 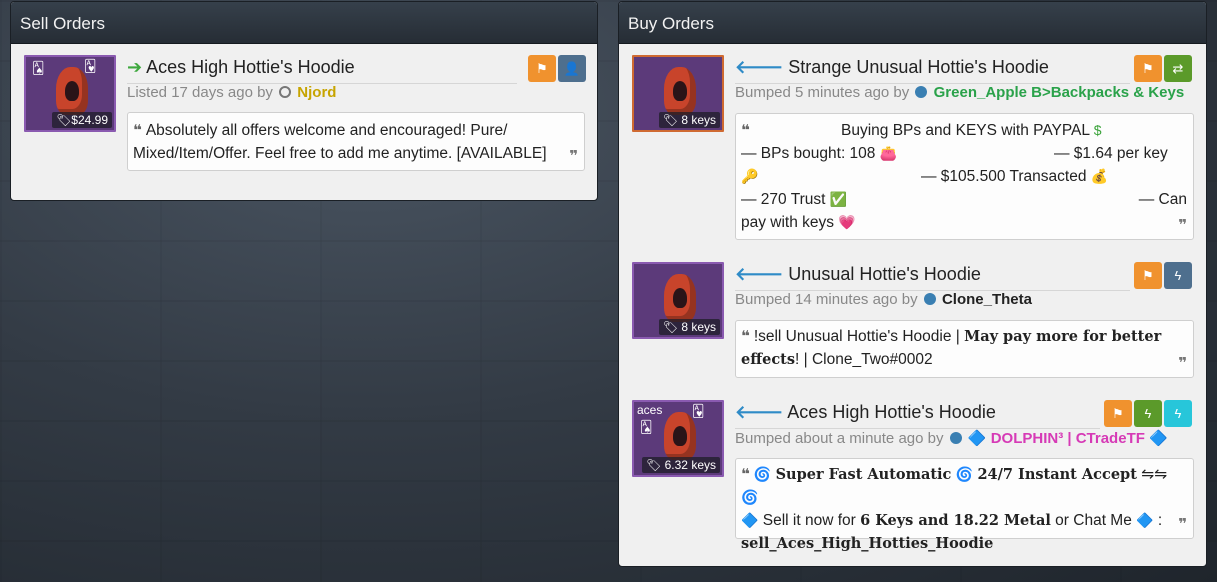 I want to click on order-meta: Bumped 14 minutes ago by Clone_Theta, so click(x=883, y=299).